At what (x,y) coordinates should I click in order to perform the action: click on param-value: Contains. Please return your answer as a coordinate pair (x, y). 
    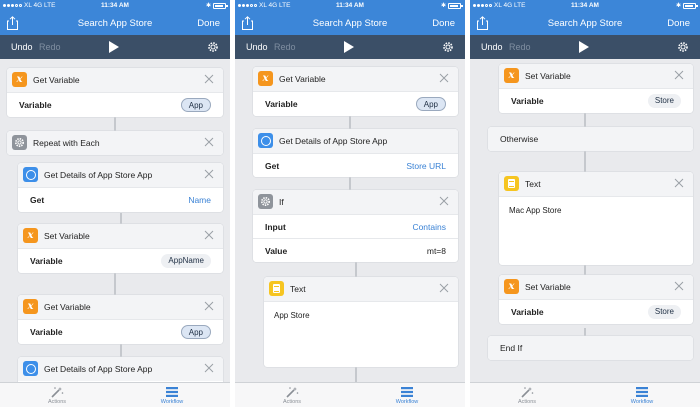
    Looking at the image, I should click on (429, 227).